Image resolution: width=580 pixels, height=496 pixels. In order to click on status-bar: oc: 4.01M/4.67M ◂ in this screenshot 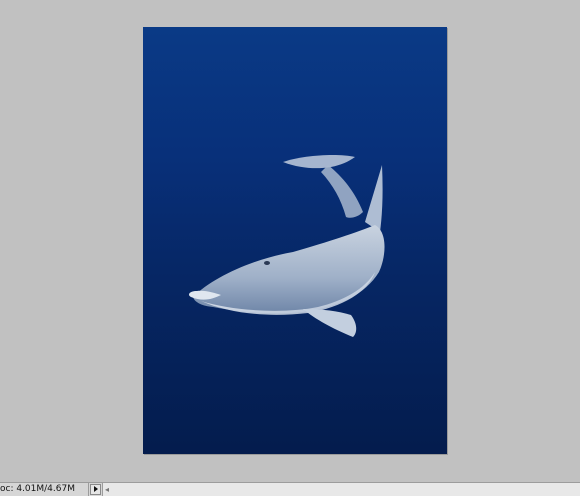, I will do `click(290, 489)`.